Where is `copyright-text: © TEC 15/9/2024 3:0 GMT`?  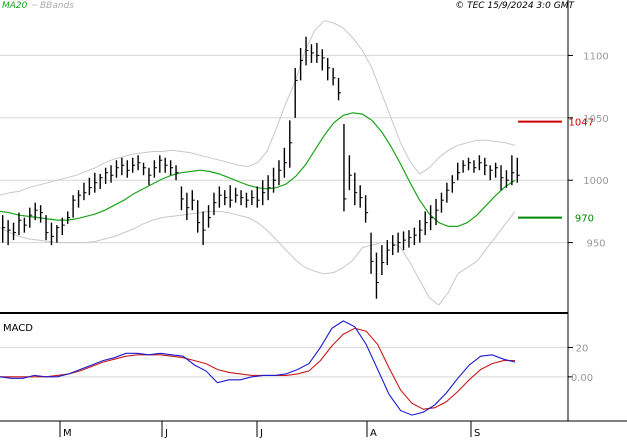
copyright-text: © TEC 15/9/2024 3:0 GMT is located at coordinates (515, 6).